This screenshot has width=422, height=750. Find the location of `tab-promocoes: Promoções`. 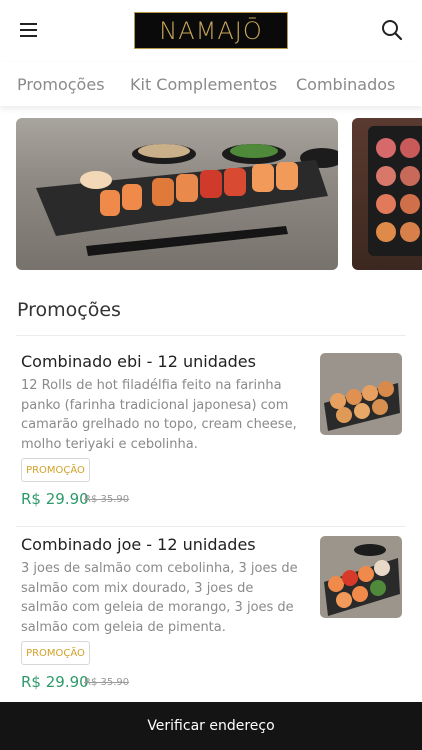

tab-promocoes: Promoções is located at coordinates (61, 84).